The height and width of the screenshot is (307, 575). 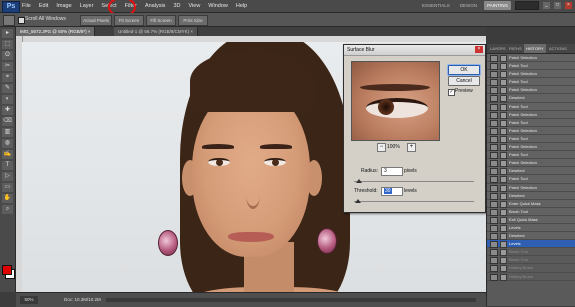 I want to click on menu-help: Help, so click(x=241, y=6).